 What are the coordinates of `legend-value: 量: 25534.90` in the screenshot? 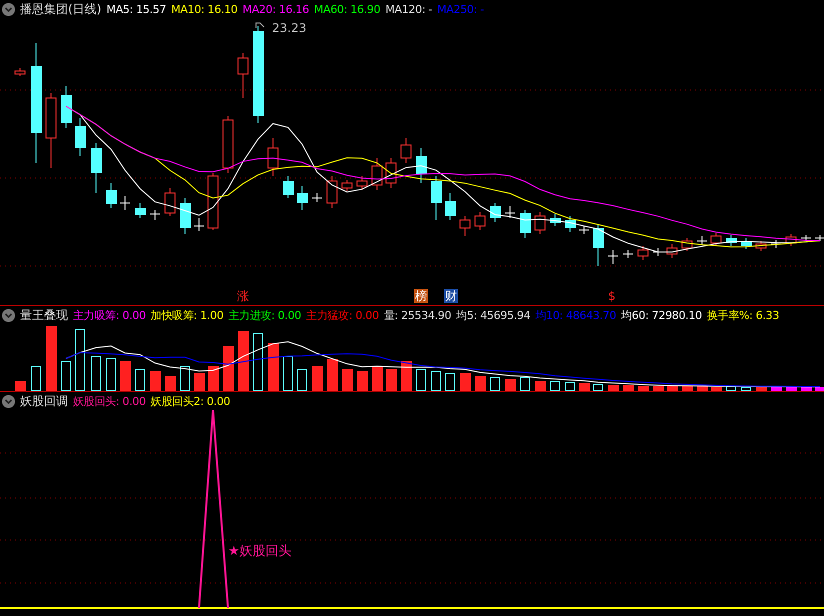 It's located at (418, 315).